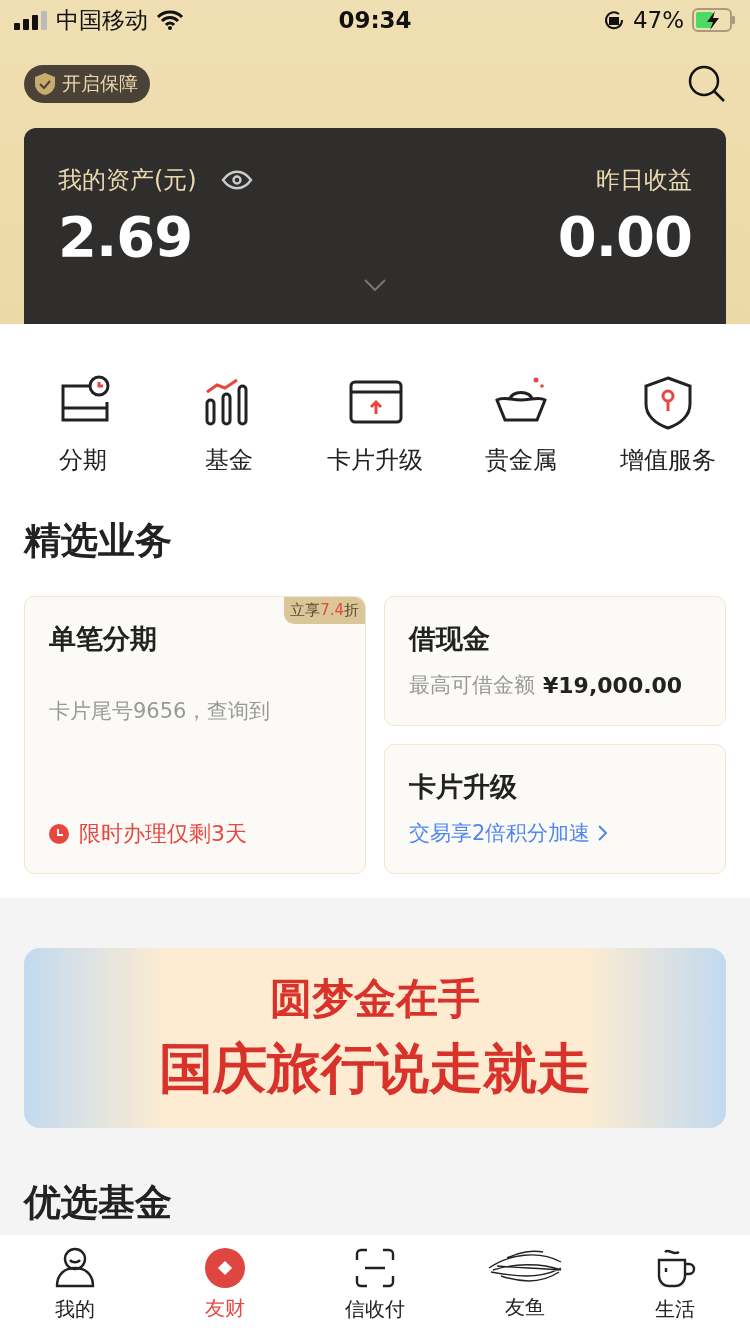 Image resolution: width=750 pixels, height=1334 pixels. I want to click on status-time: 09:34, so click(375, 20).